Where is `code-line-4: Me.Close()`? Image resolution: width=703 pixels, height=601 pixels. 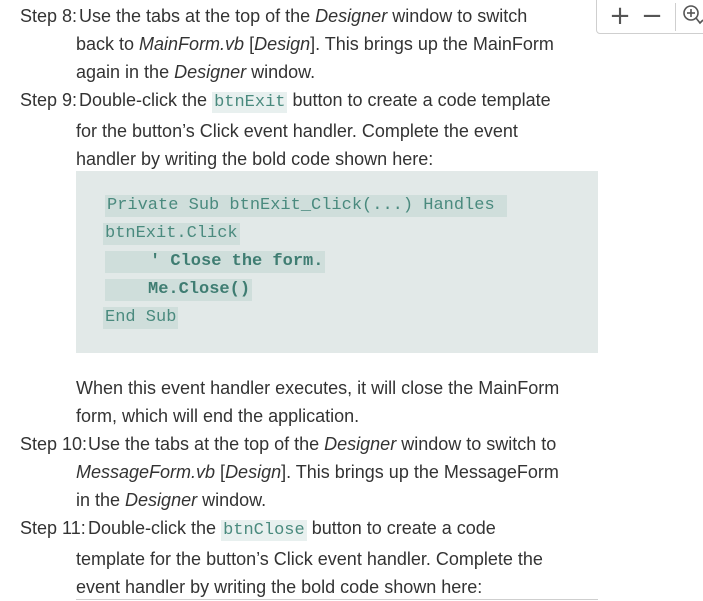 code-line-4: Me.Close() is located at coordinates (179, 290).